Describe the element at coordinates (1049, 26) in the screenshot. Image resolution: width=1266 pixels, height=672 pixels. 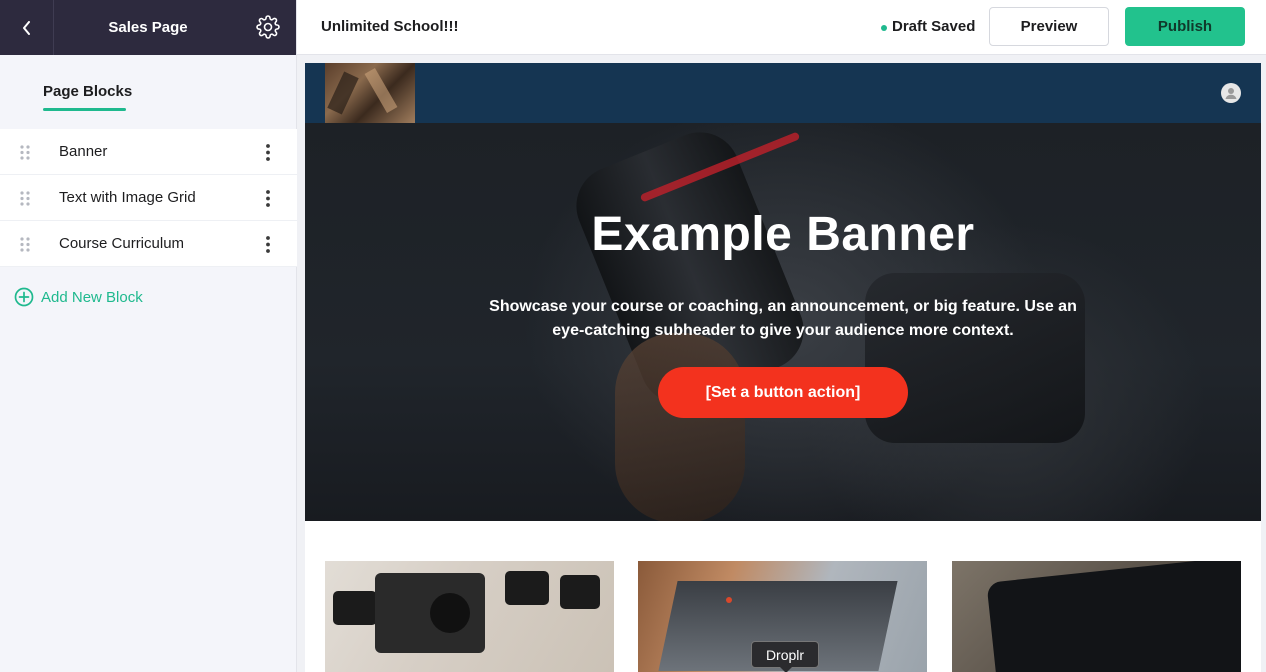
I see `preview-button: Preview` at that location.